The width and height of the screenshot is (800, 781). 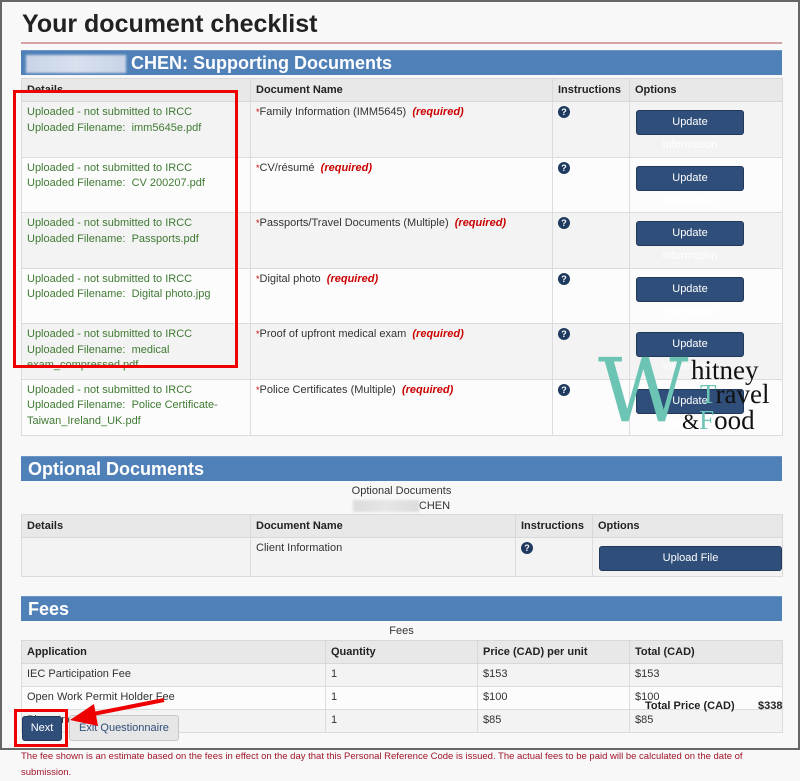 I want to click on page-title: Your document checklist, so click(x=170, y=24).